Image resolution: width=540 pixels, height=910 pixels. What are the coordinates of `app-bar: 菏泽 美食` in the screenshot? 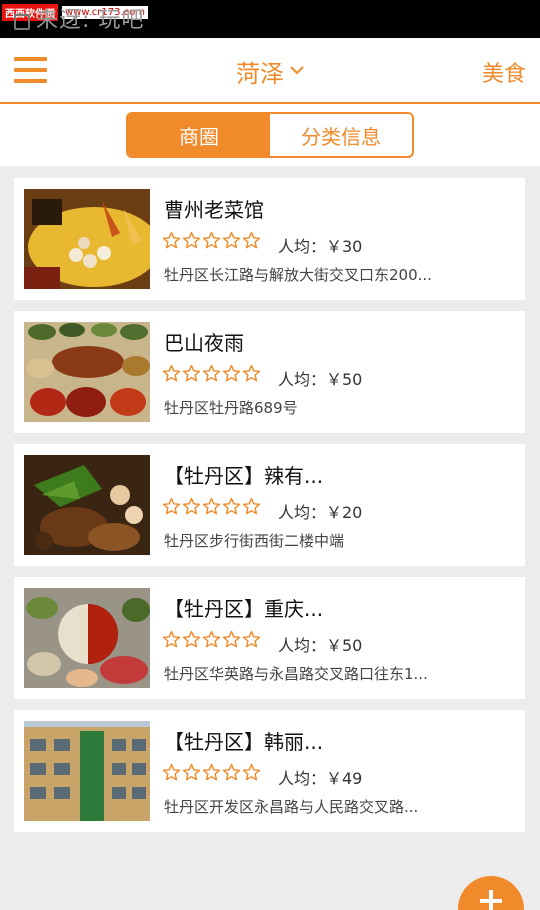 It's located at (270, 71).